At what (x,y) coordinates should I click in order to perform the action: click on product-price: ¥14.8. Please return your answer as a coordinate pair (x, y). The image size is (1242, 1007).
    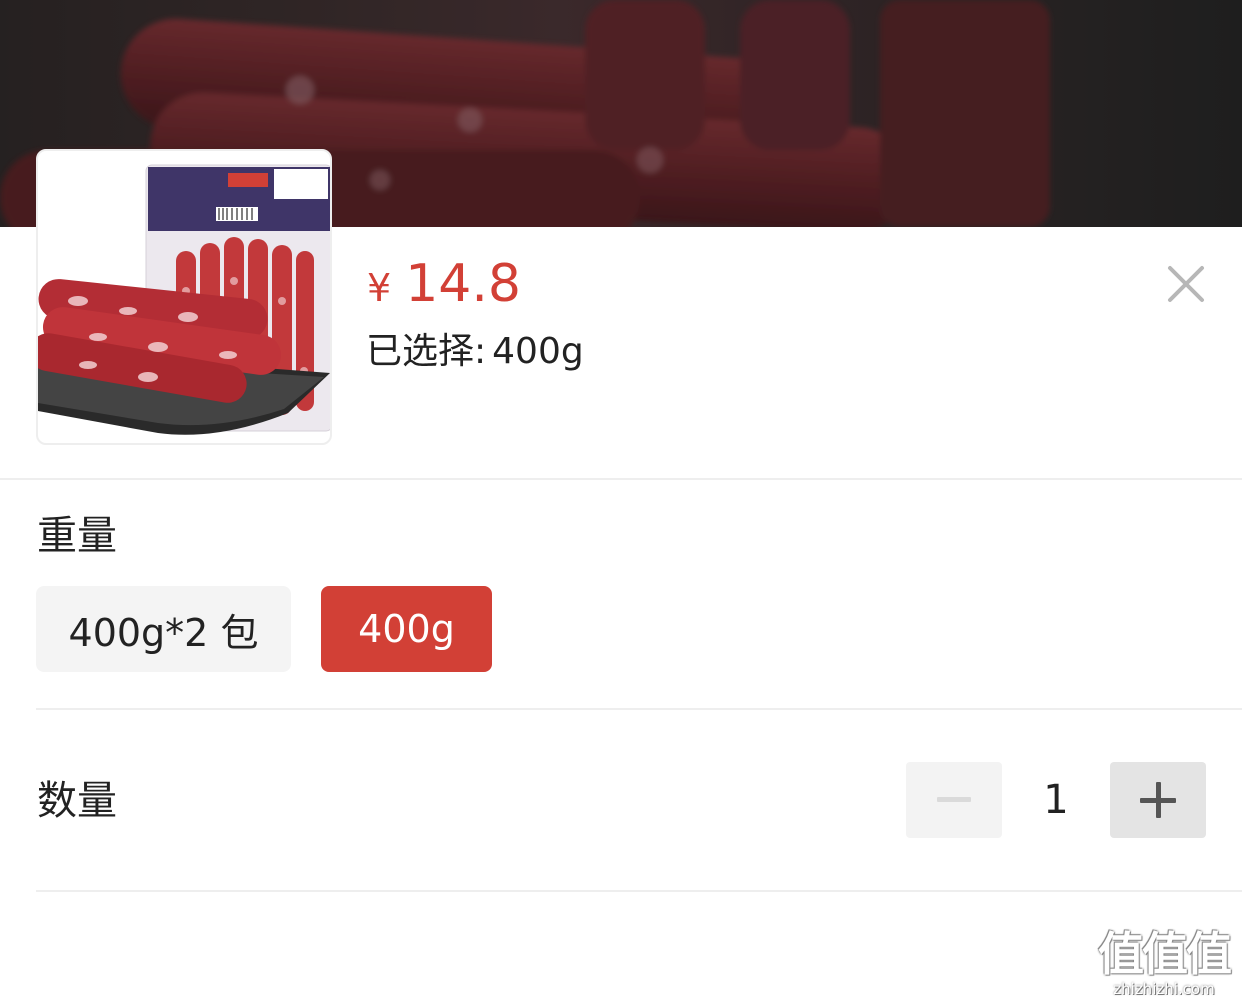
    Looking at the image, I should click on (444, 286).